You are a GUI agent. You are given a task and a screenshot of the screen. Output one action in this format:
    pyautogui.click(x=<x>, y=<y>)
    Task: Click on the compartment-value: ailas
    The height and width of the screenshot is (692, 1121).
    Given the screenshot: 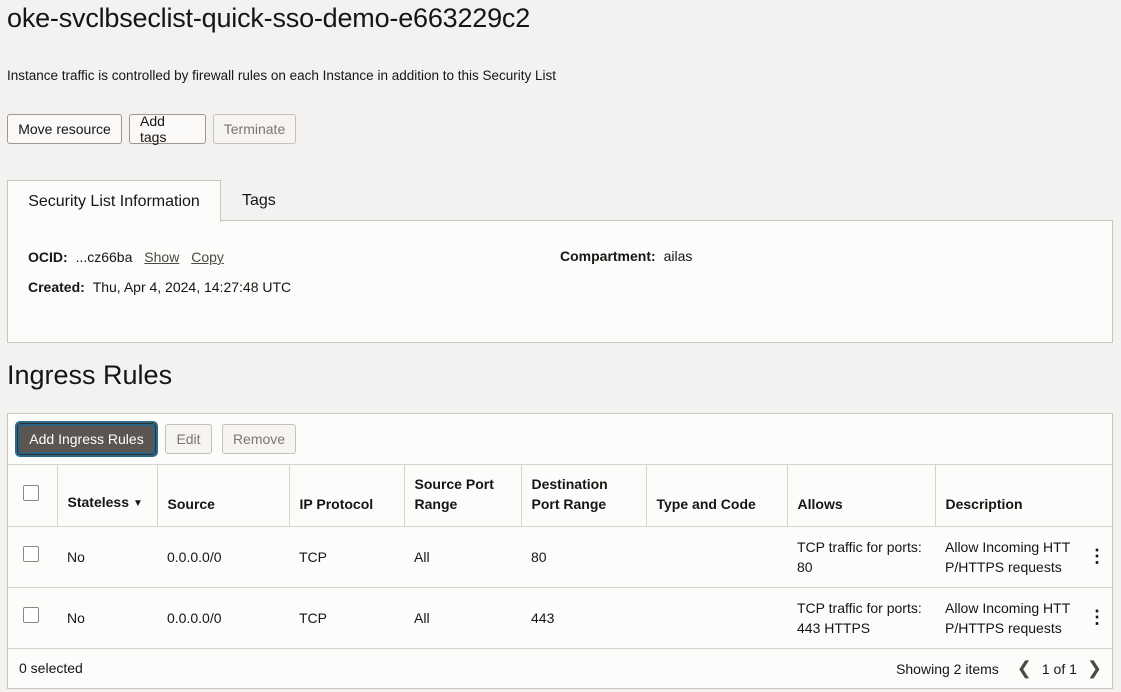 What is the action you would take?
    pyautogui.click(x=678, y=256)
    